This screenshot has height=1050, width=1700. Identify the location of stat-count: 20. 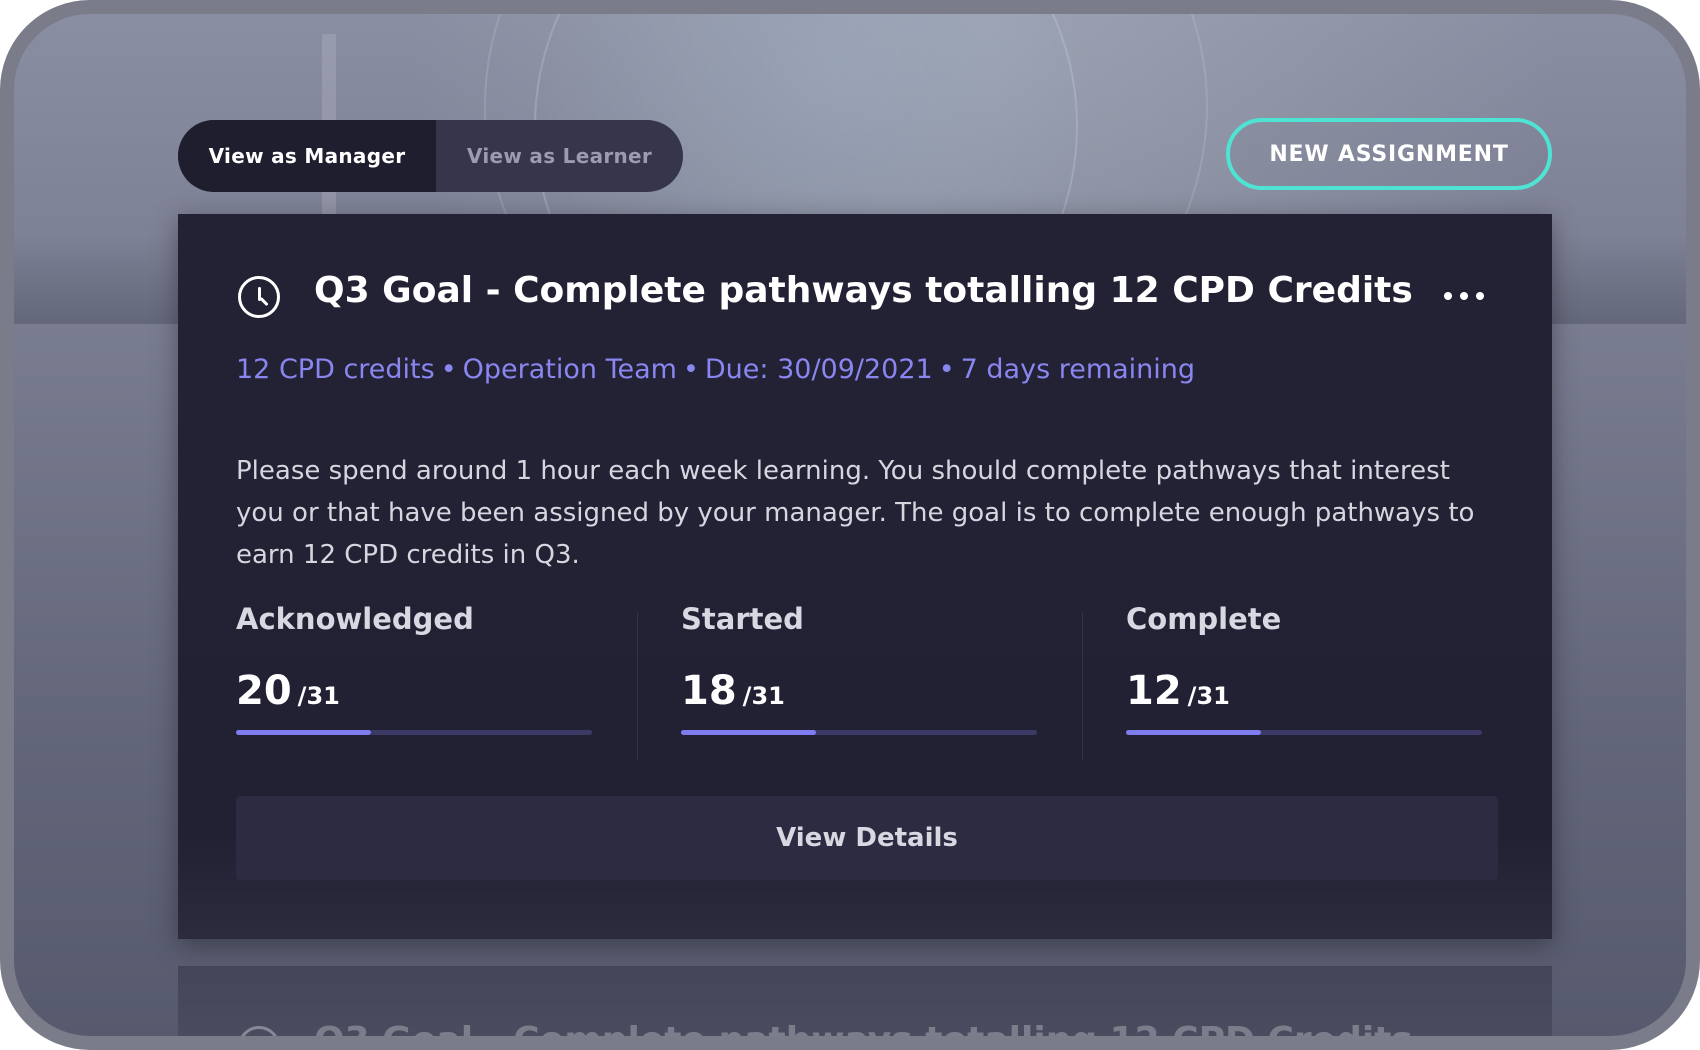
(264, 691).